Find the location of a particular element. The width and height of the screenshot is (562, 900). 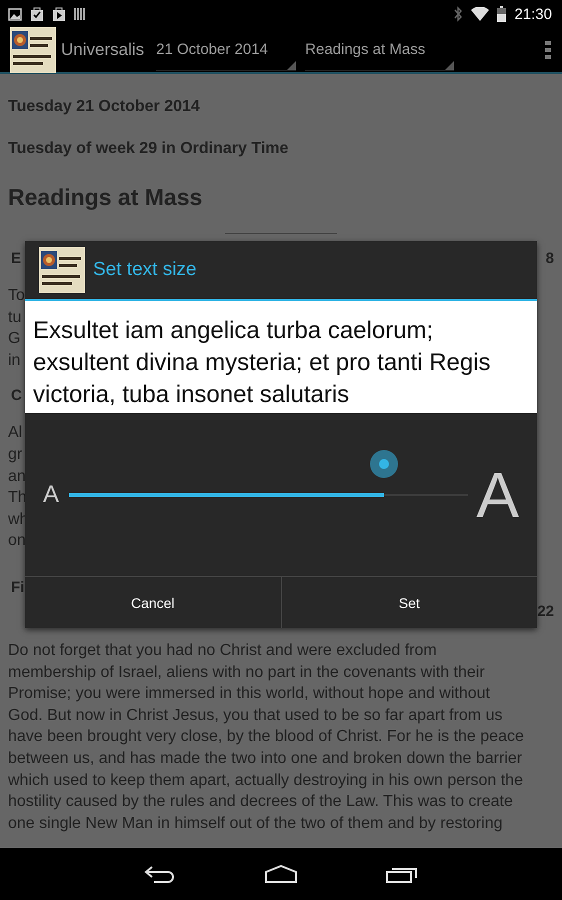

large-text-label: A is located at coordinates (497, 495).